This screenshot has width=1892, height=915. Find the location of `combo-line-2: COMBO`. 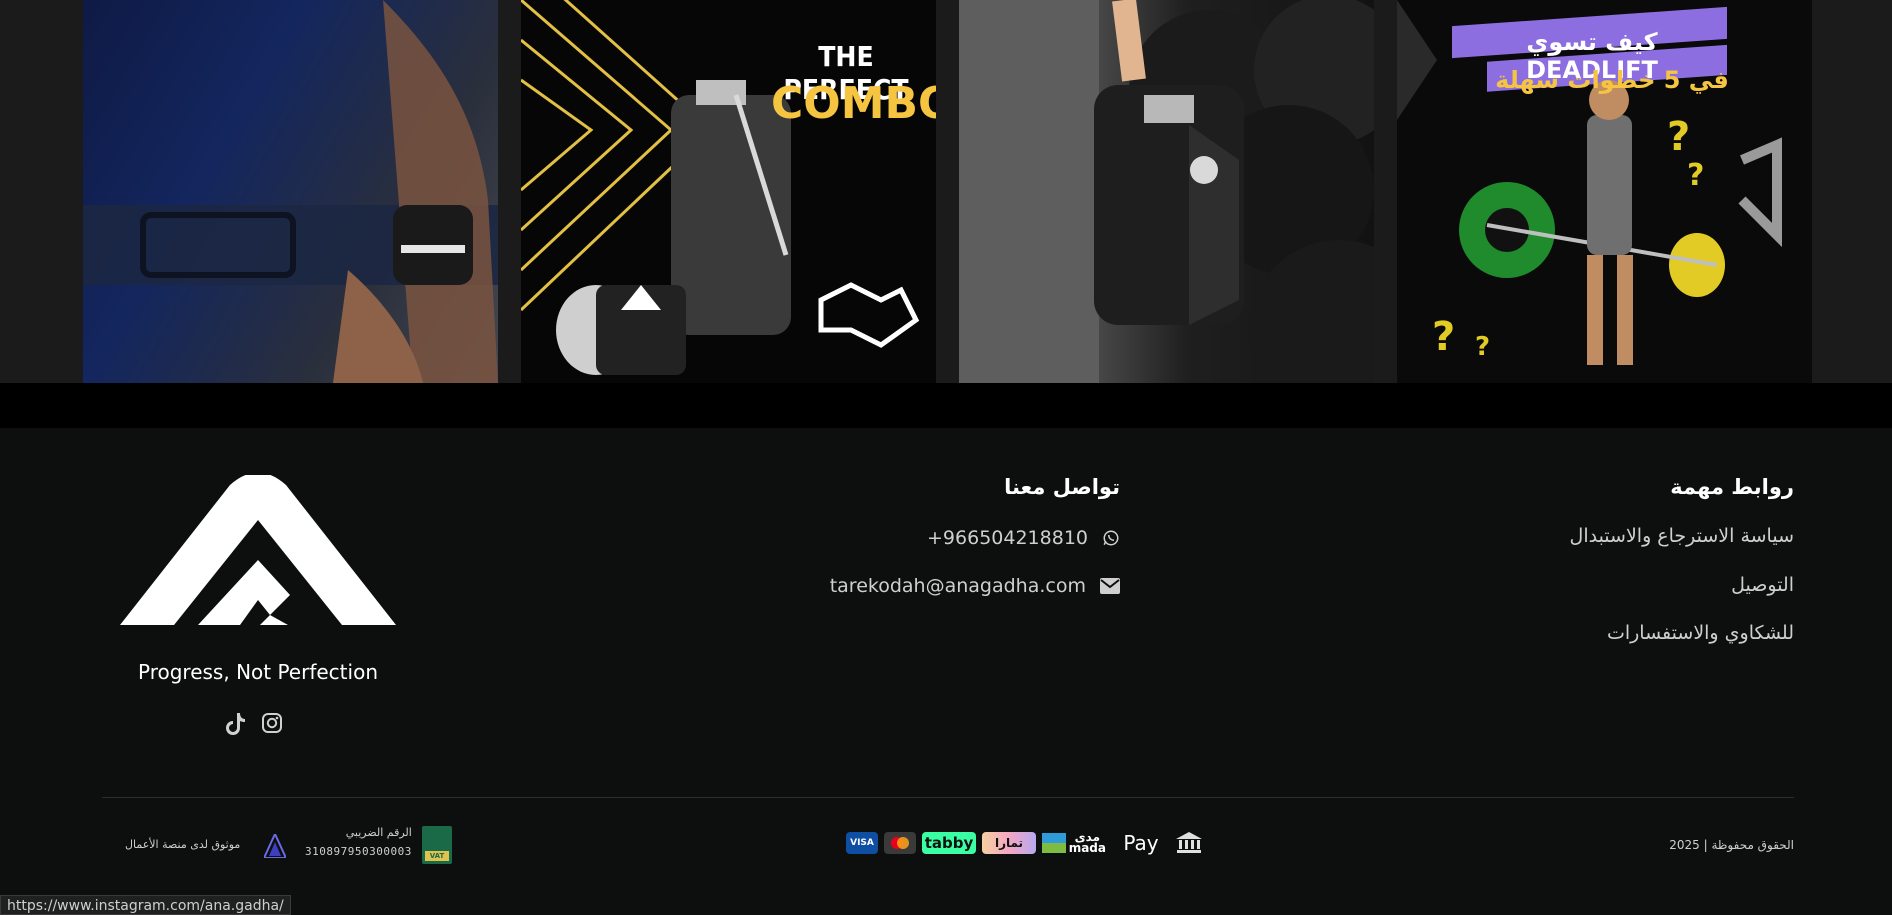

combo-line-2: COMBO is located at coordinates (853, 103).